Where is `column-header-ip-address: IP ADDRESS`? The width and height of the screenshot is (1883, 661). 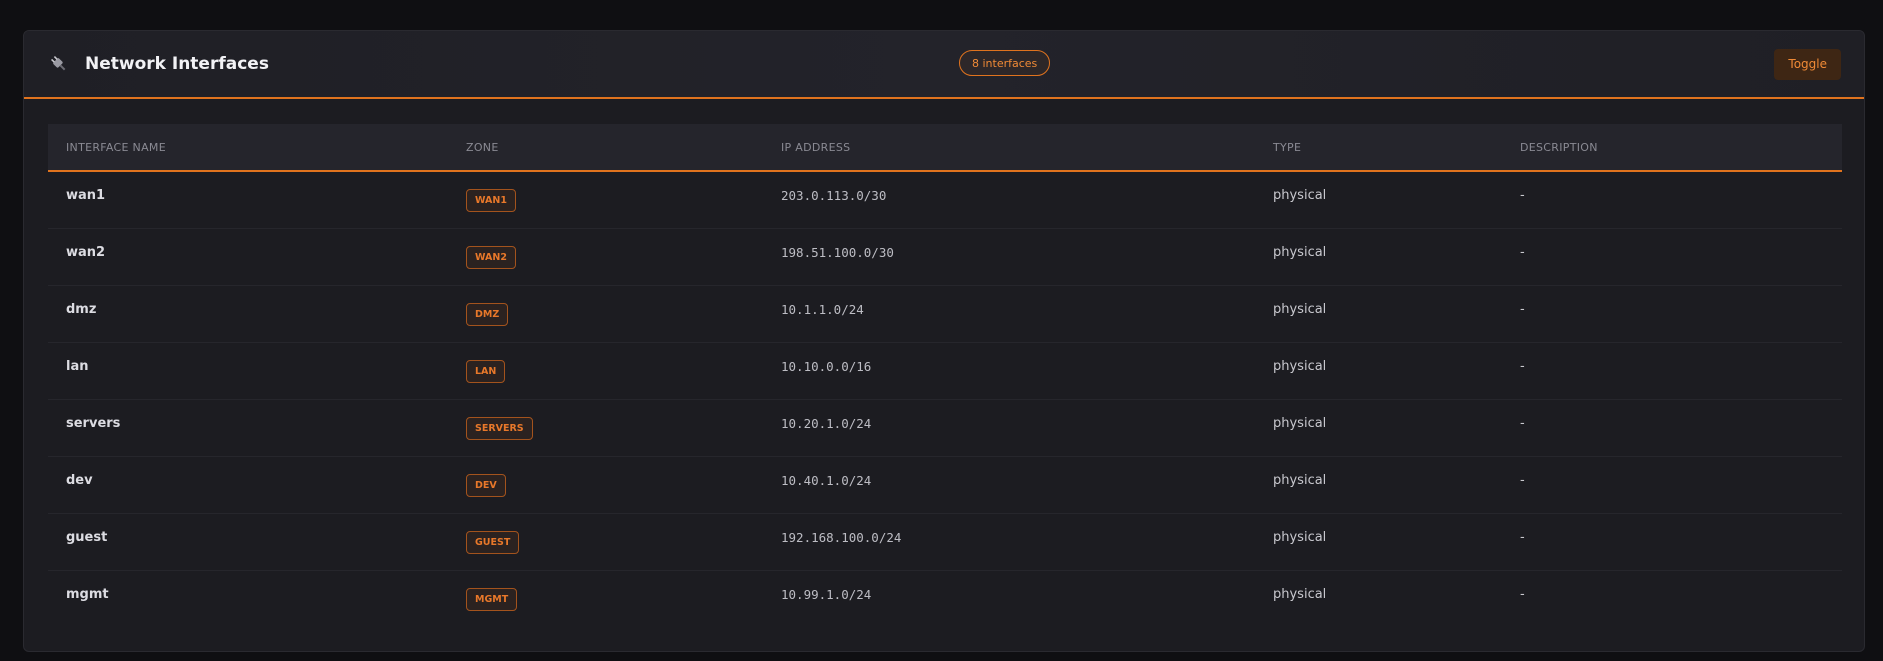 column-header-ip-address: IP ADDRESS is located at coordinates (1009, 148).